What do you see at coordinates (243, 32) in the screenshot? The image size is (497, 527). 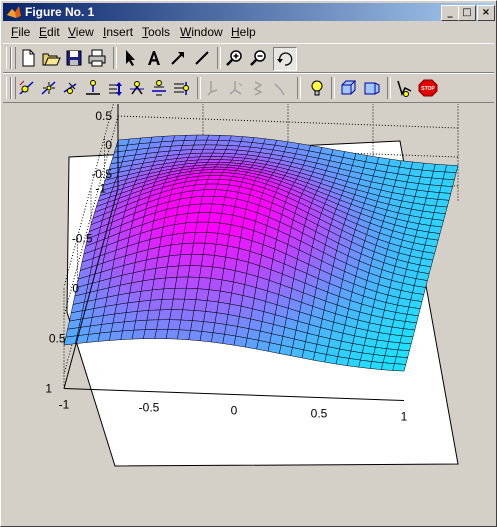 I see `menu-help: Help` at bounding box center [243, 32].